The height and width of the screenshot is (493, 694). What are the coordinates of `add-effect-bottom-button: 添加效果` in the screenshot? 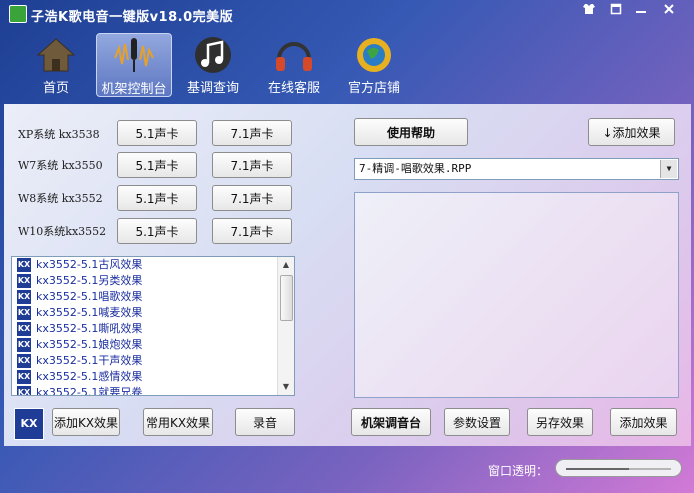 It's located at (643, 422).